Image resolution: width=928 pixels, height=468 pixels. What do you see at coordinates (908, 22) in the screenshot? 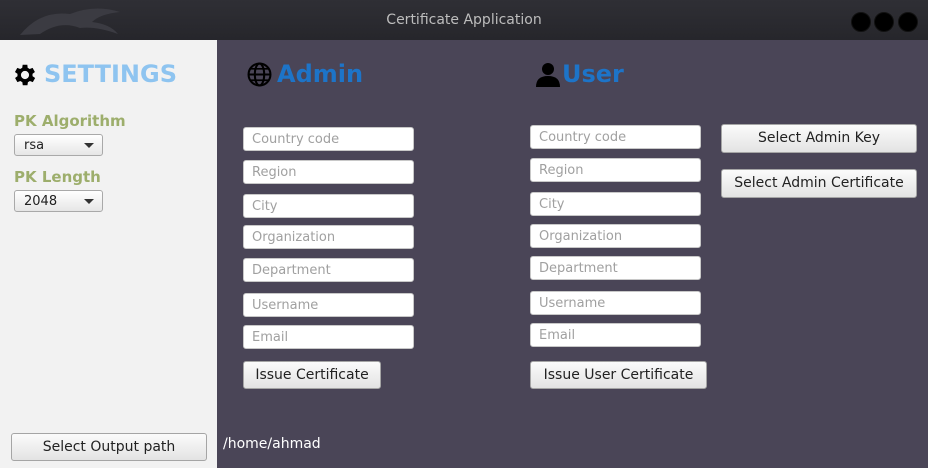
I see `close-button` at bounding box center [908, 22].